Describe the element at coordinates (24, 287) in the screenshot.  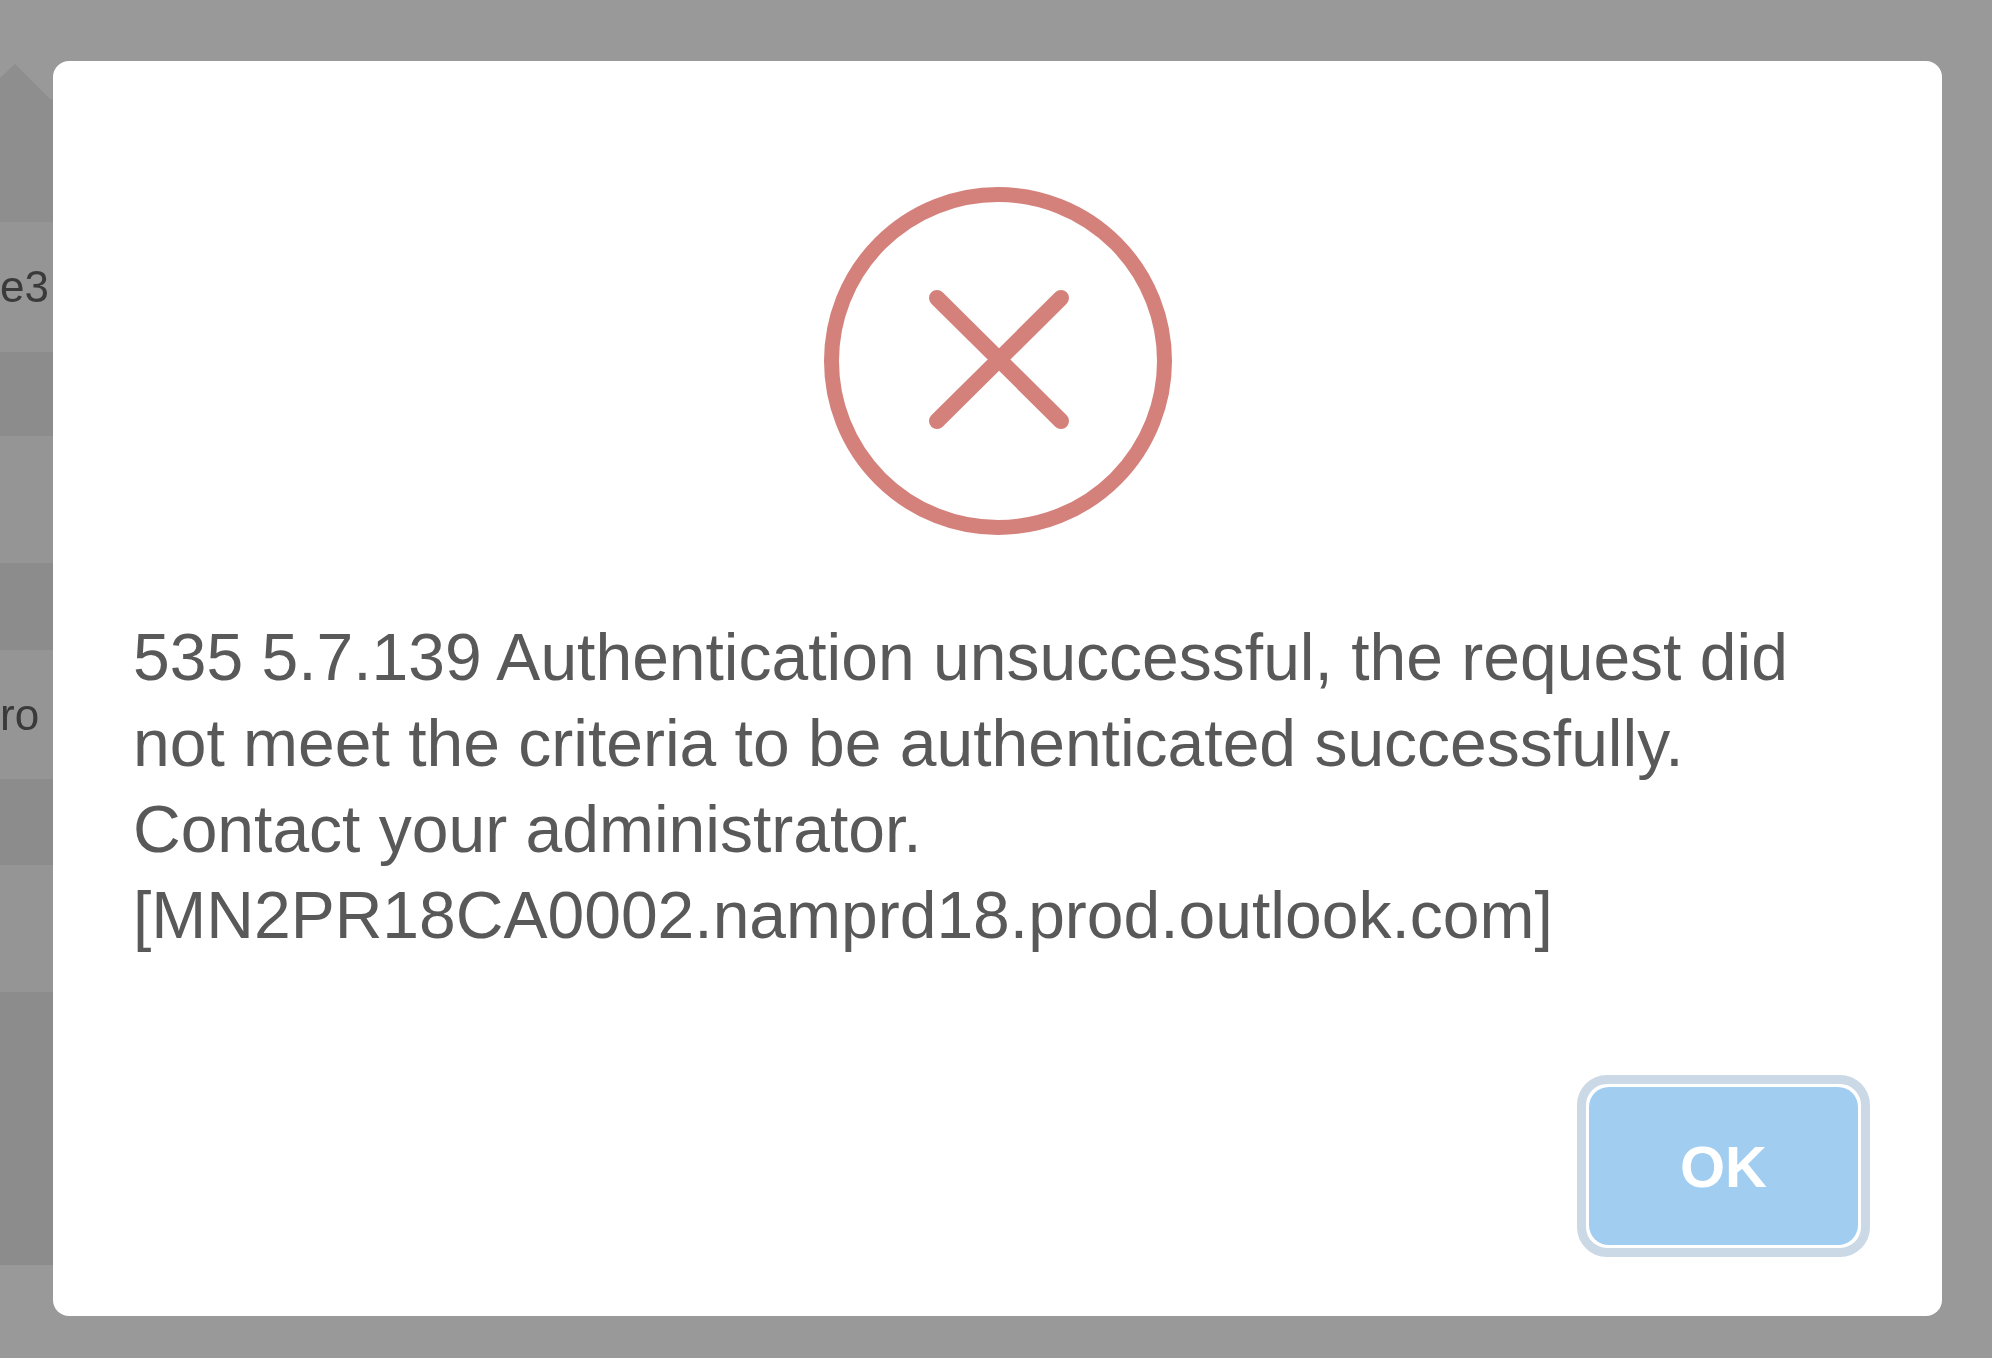
I see `cell-text: e3` at that location.